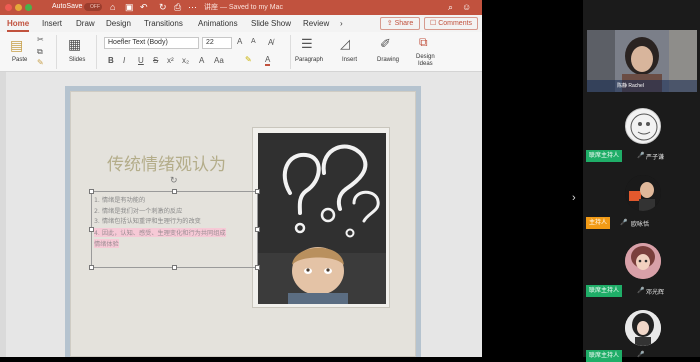 The height and width of the screenshot is (362, 700). Describe the element at coordinates (218, 23) in the screenshot. I see `tab-animations: Animations` at that location.